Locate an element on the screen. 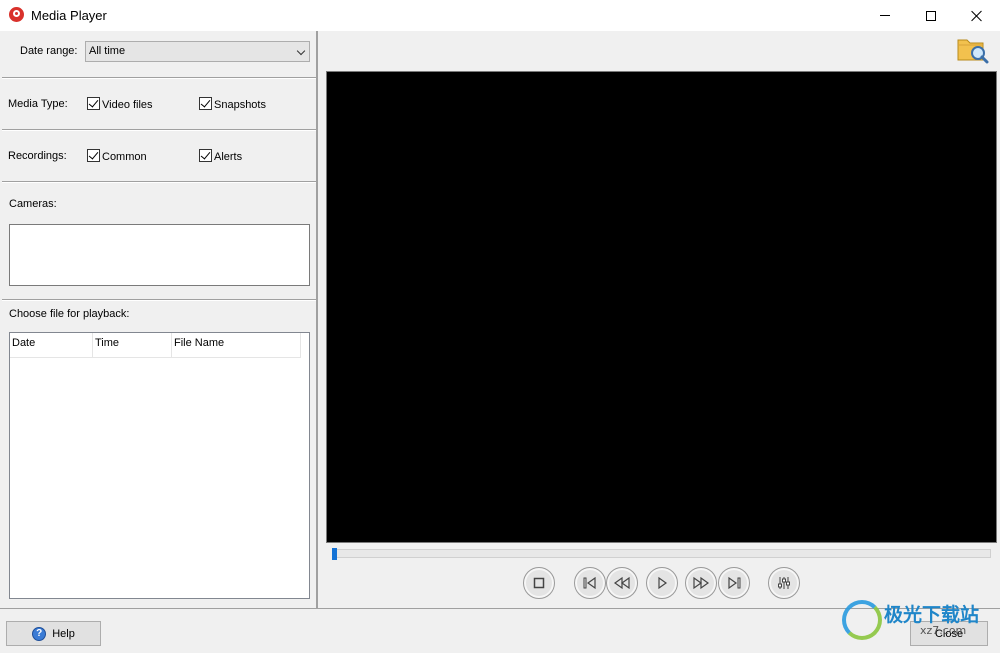  playback-label: Choose file for playback: is located at coordinates (69, 314).